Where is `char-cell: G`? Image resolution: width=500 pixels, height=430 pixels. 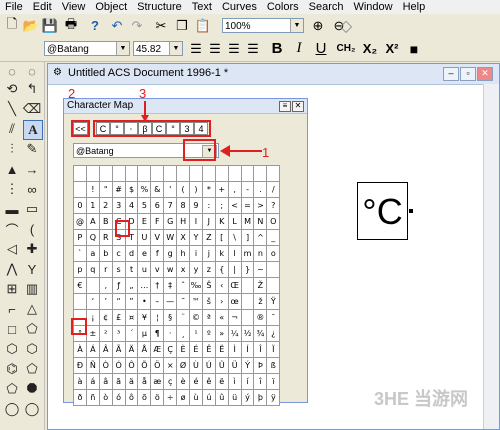
char-cell: G is located at coordinates (171, 222).